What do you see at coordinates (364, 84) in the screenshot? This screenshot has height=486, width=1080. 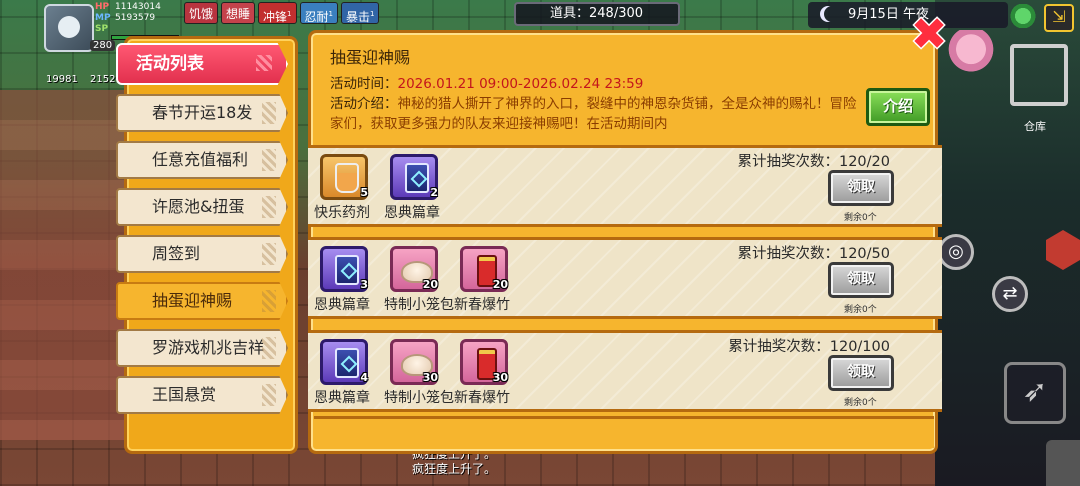 I see `activity-time-label: 活动时间：` at bounding box center [364, 84].